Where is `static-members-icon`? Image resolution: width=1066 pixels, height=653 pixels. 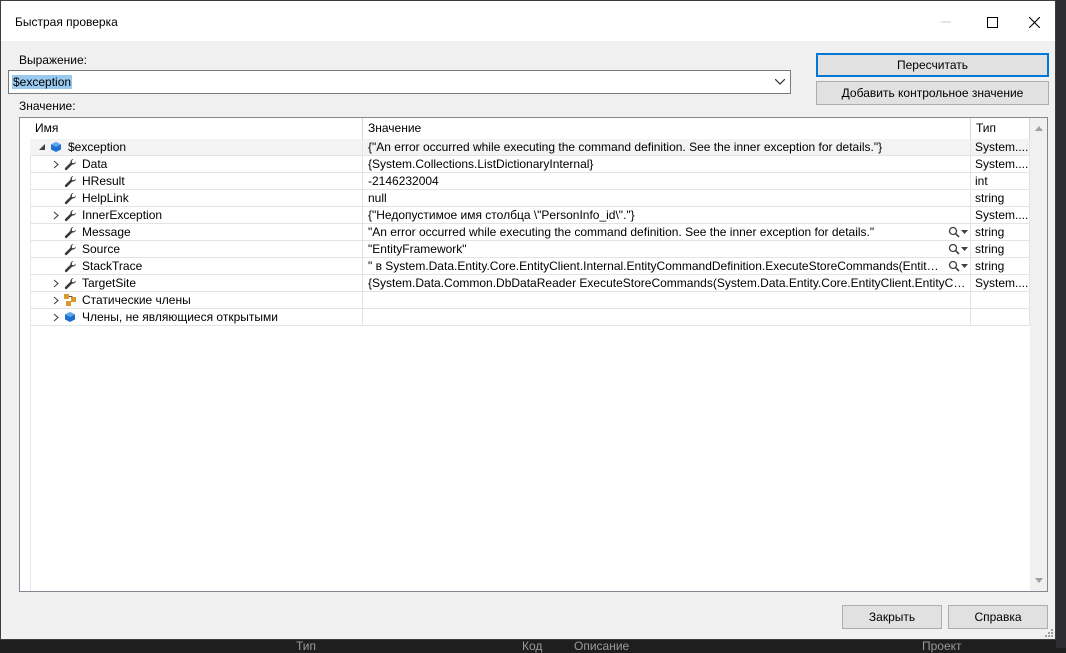 static-members-icon is located at coordinates (70, 300).